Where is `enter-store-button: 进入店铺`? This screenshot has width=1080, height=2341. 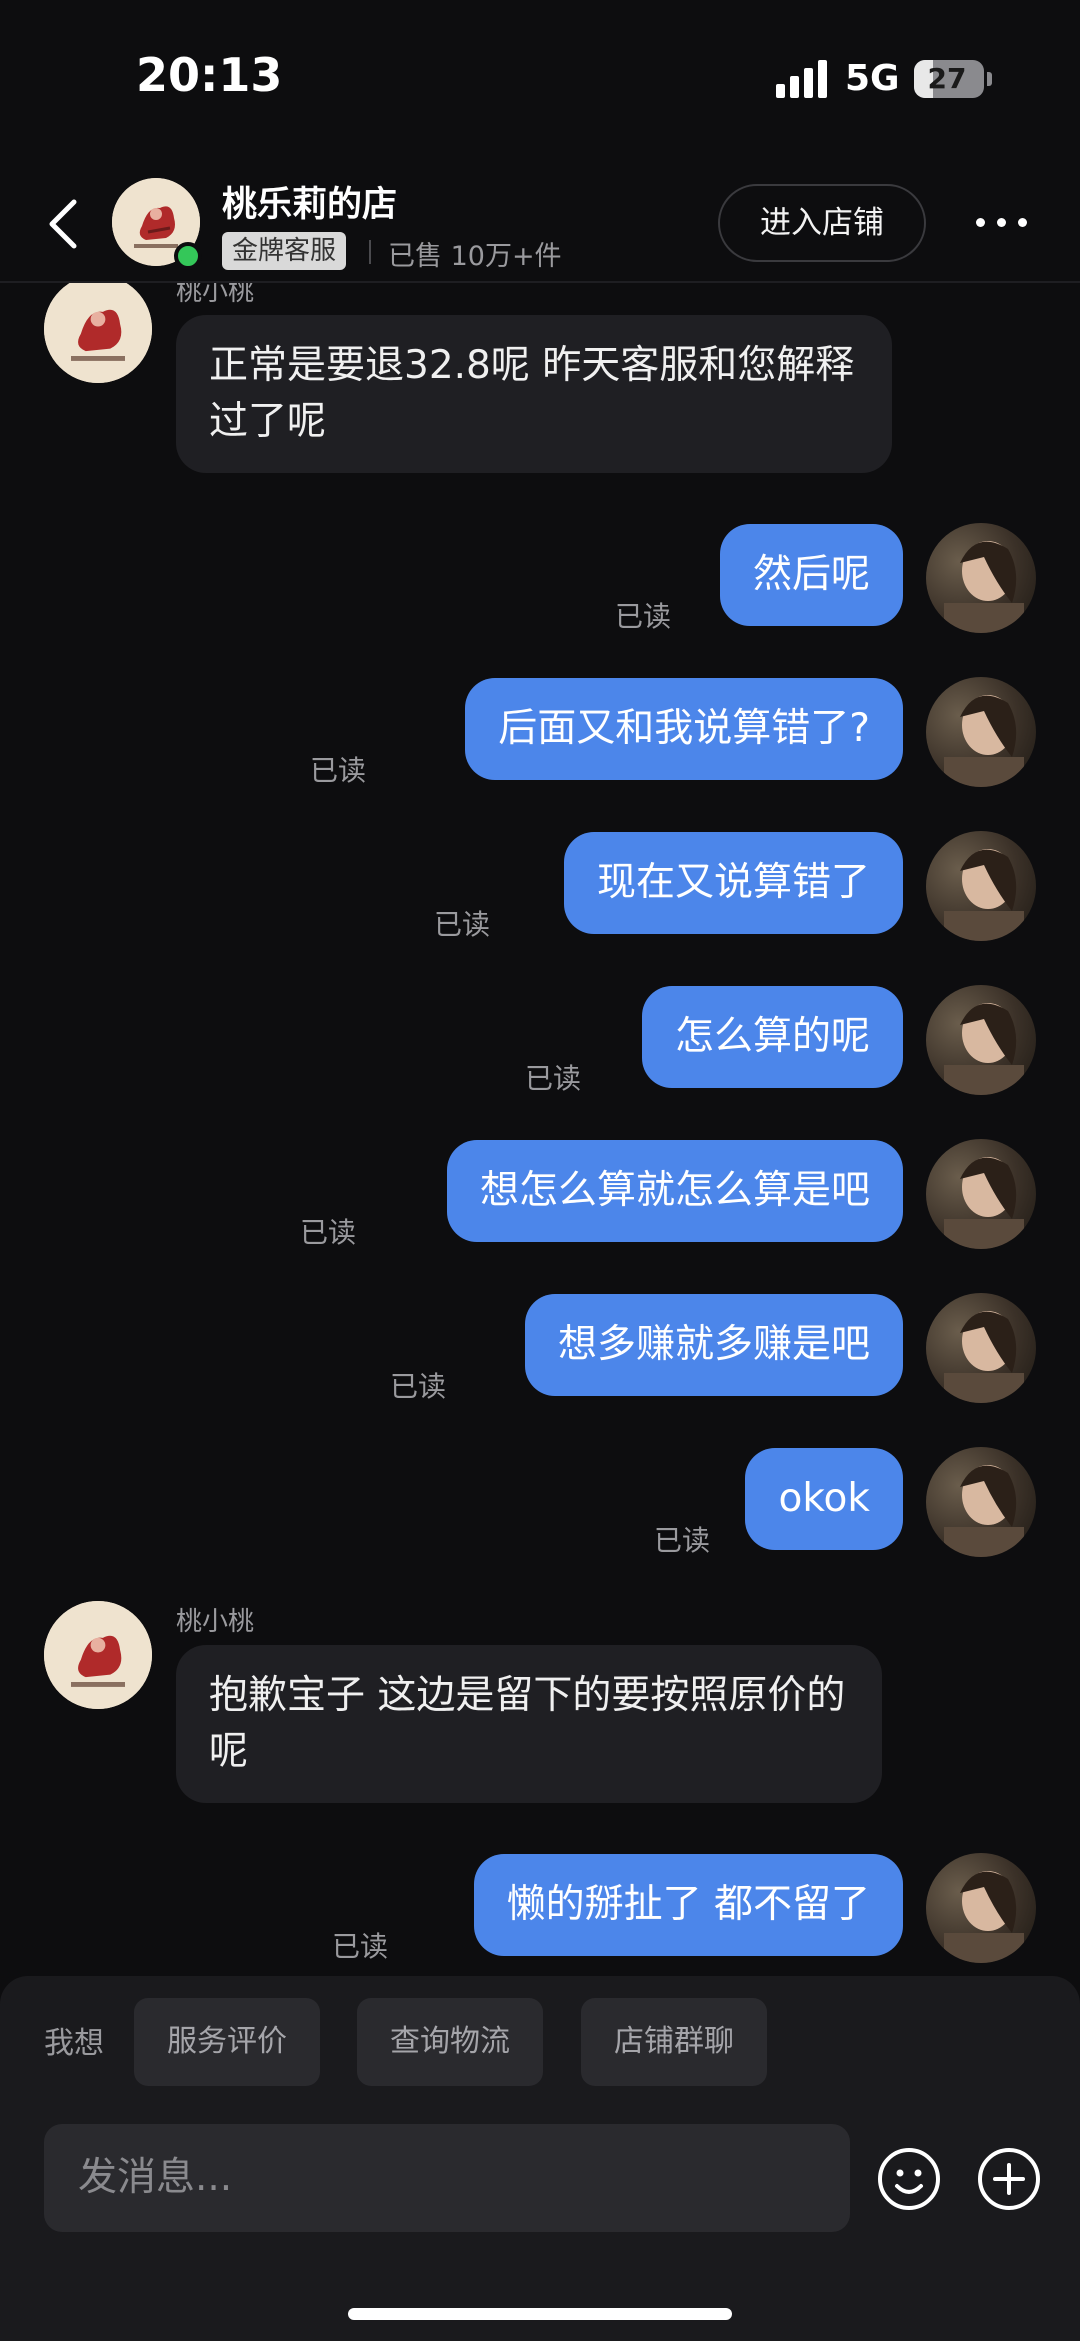 enter-store-button: 进入店铺 is located at coordinates (822, 223).